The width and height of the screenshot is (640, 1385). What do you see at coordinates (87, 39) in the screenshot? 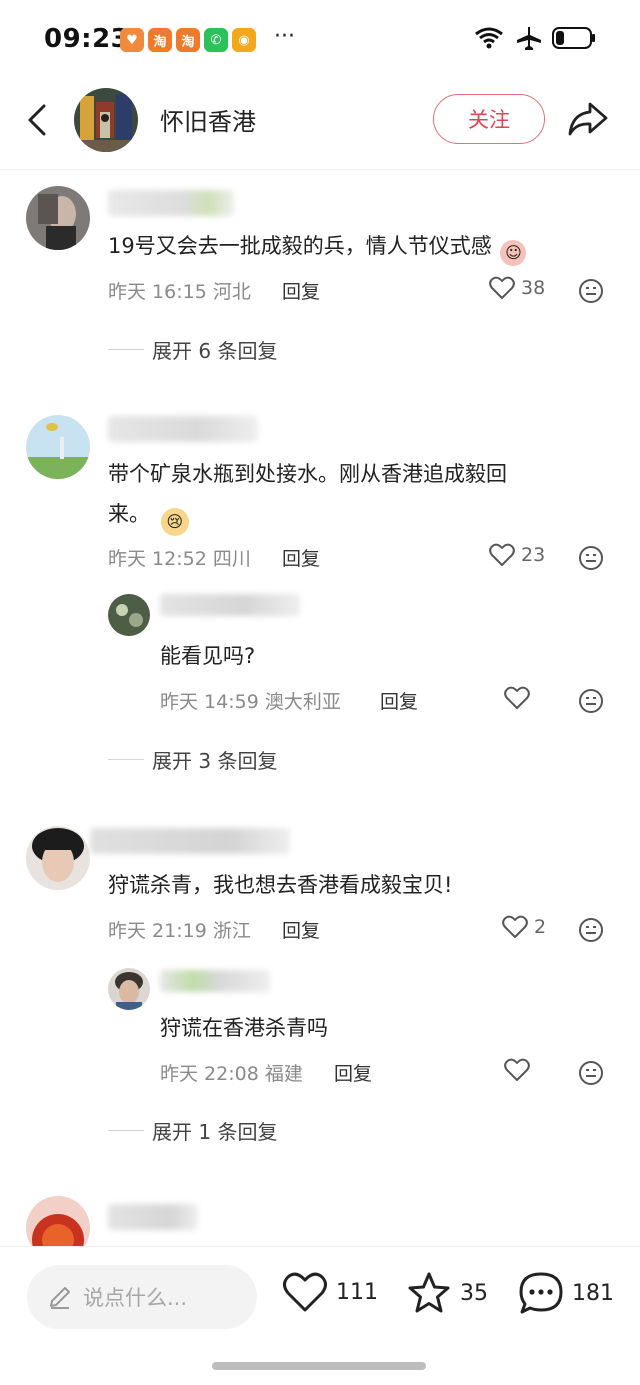
I see `status-time: 09:23` at bounding box center [87, 39].